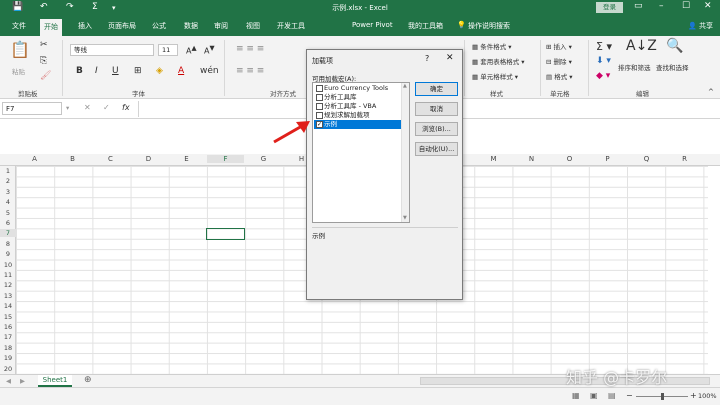 The height and width of the screenshot is (405, 720). I want to click on maximize-icon: ☐, so click(686, 6).